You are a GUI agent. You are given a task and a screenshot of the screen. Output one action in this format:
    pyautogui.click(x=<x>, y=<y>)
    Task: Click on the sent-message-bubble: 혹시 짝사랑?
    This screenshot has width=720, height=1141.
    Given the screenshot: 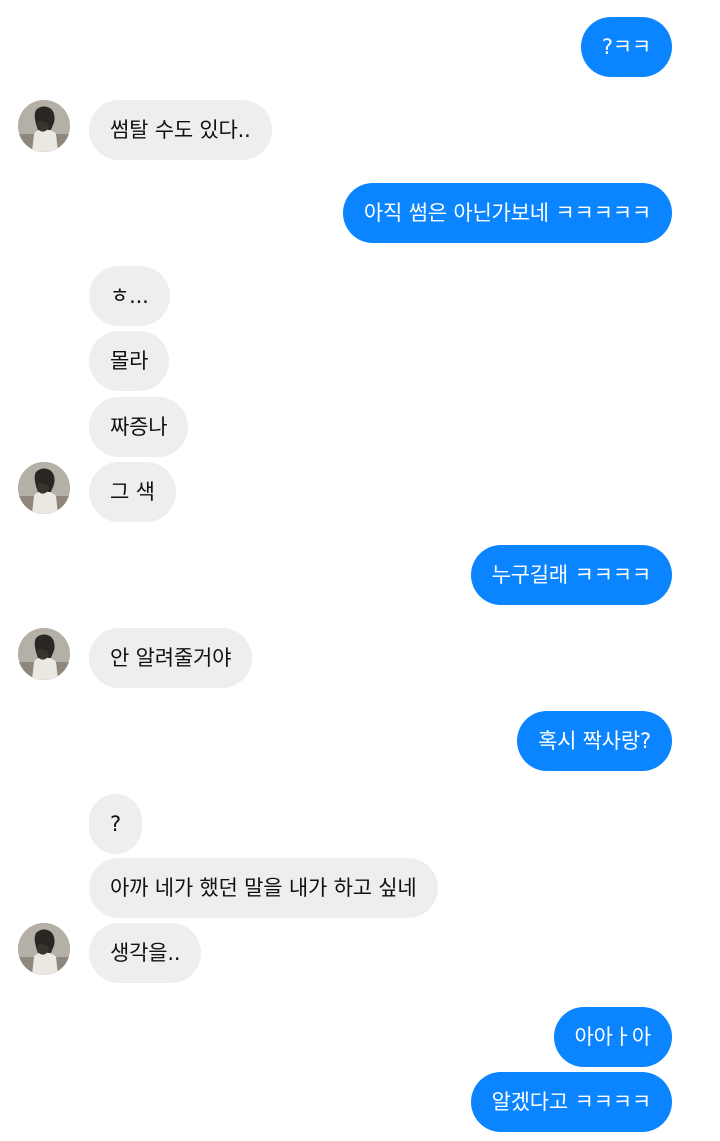 What is the action you would take?
    pyautogui.click(x=594, y=741)
    